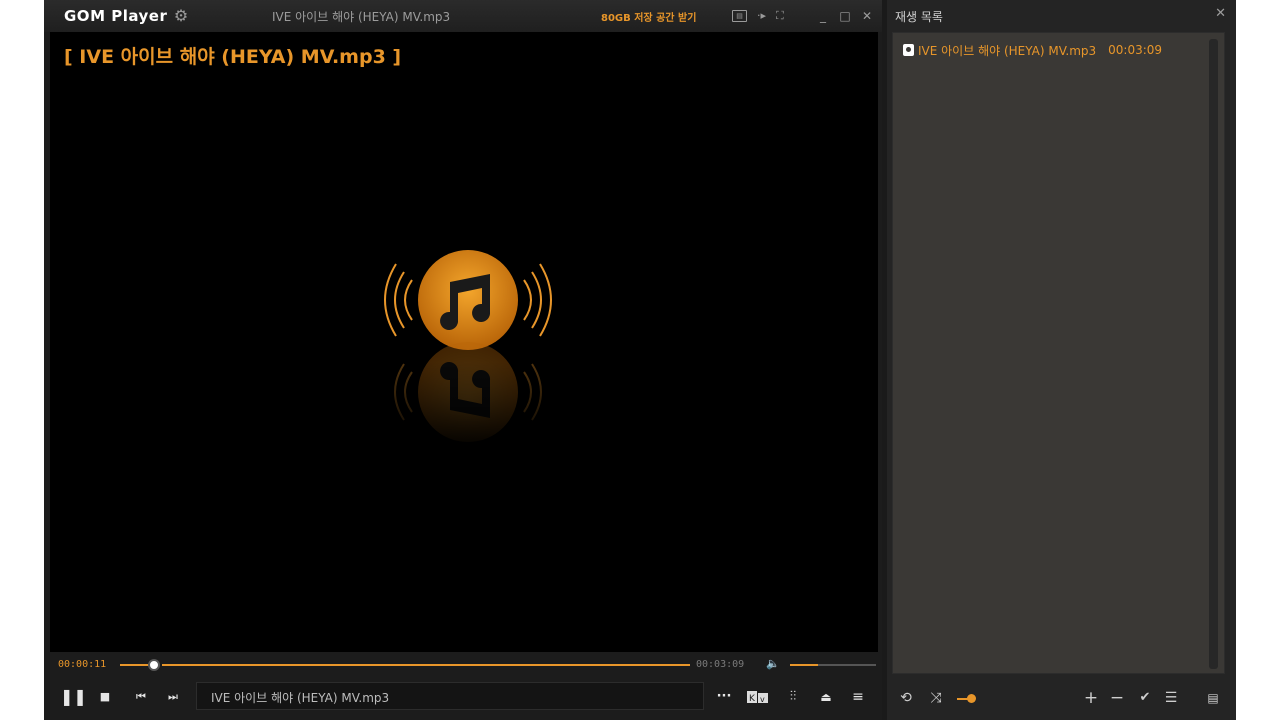 Image resolution: width=1280 pixels, height=720 pixels. What do you see at coordinates (1117, 698) in the screenshot?
I see `minus-icon: −` at bounding box center [1117, 698].